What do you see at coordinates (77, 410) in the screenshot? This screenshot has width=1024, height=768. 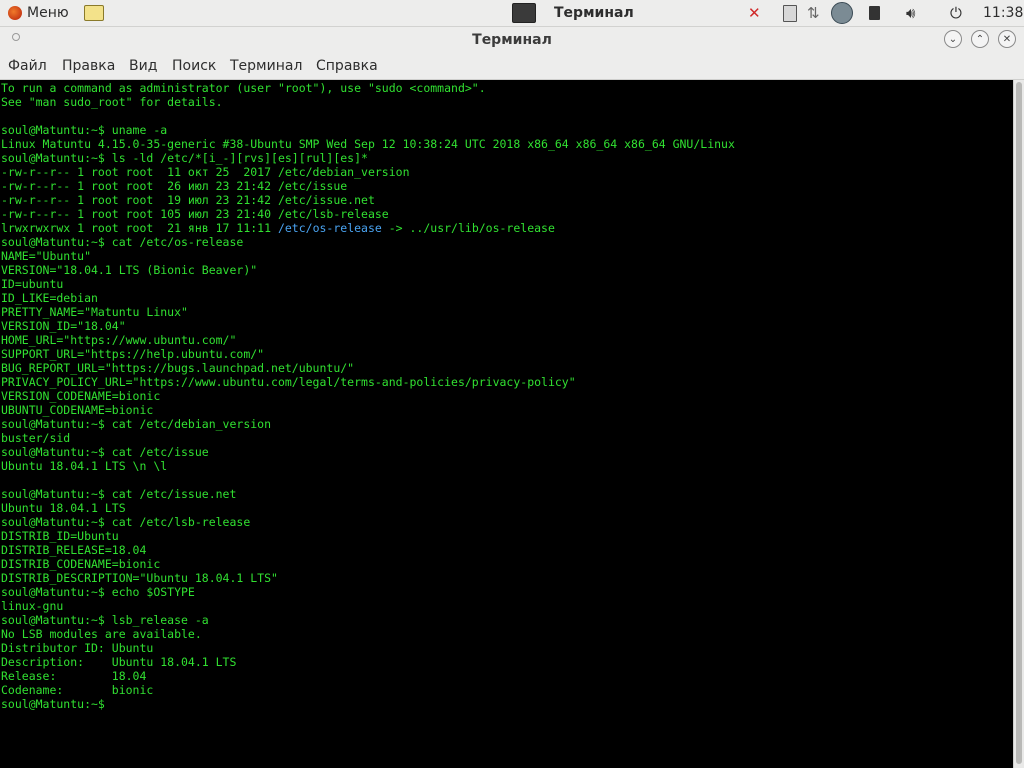 I see `terminal-line: UBUNTU_CODENAME=bionic` at bounding box center [77, 410].